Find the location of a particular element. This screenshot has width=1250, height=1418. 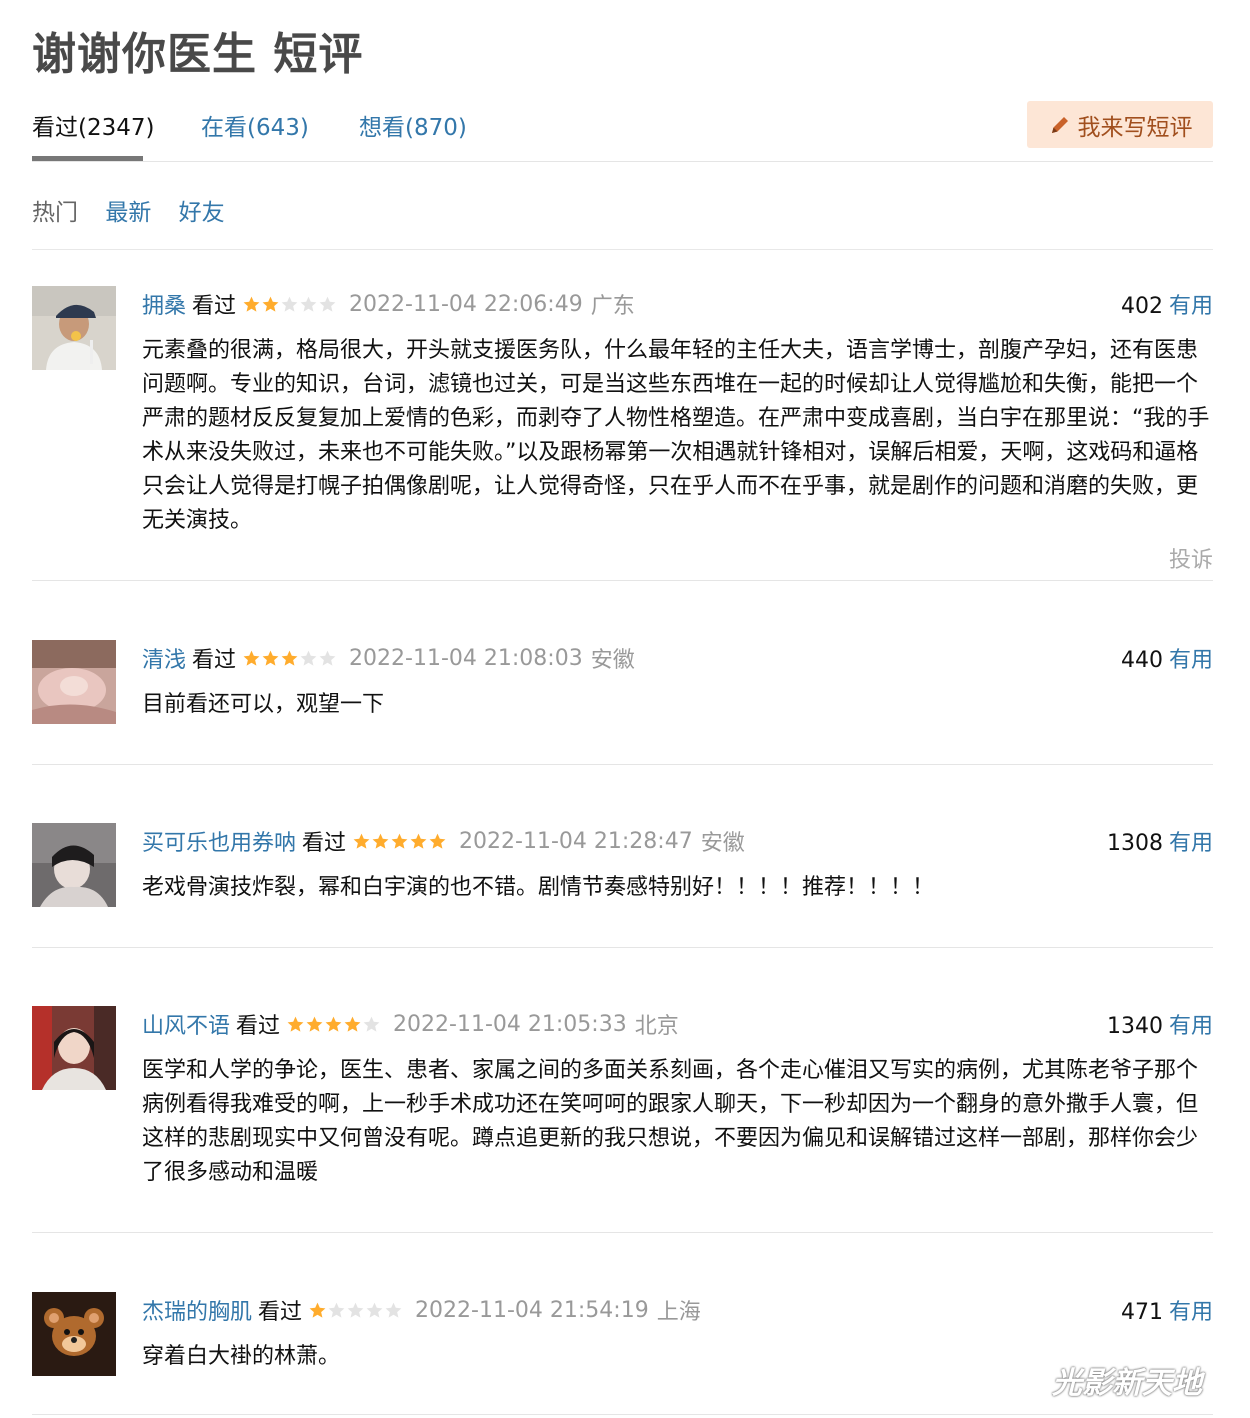

write-review-button: 我来写短评 is located at coordinates (1120, 124).